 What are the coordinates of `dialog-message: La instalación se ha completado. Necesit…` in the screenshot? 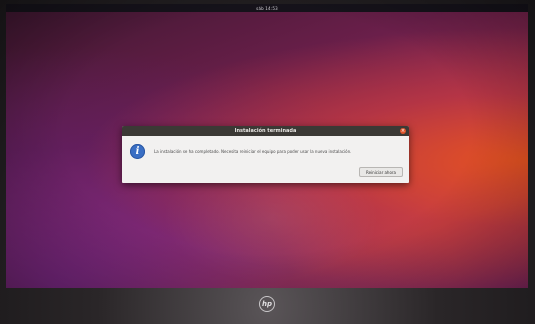 It's located at (253, 151).